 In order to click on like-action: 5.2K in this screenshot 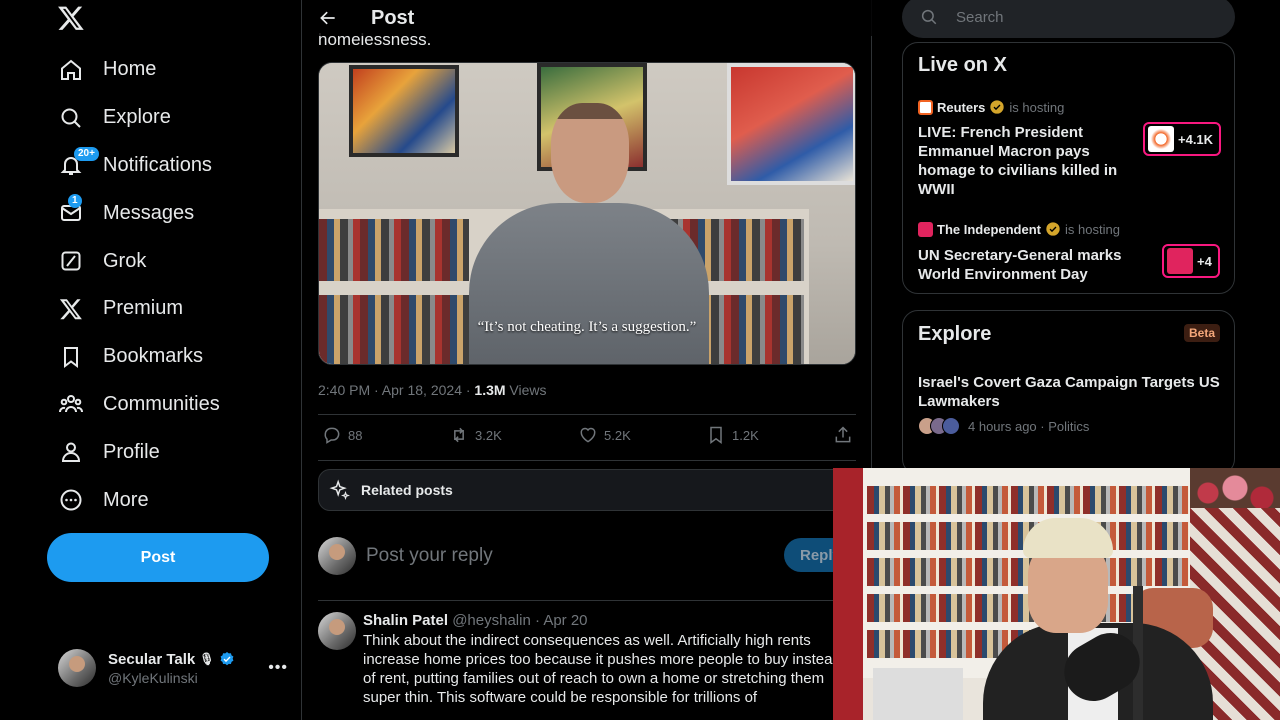, I will do `click(604, 435)`.